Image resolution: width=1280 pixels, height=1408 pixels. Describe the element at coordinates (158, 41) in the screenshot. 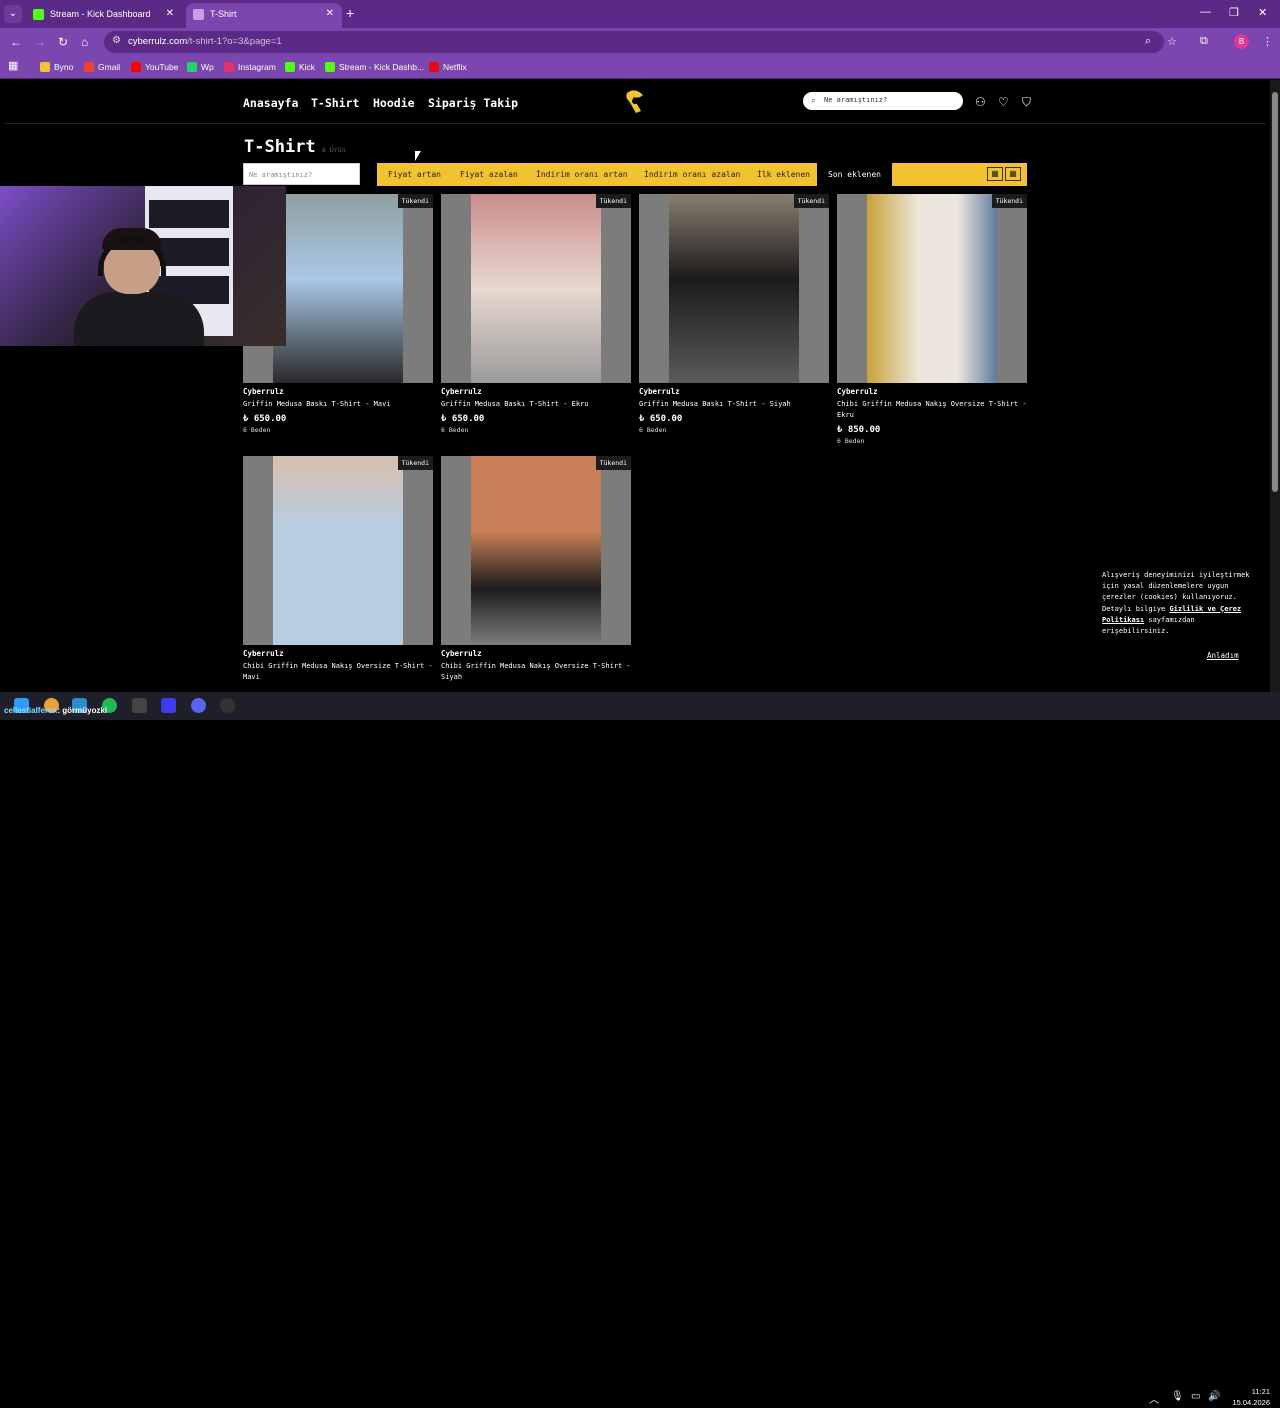

I see `url-host: cyberrulz.com` at that location.